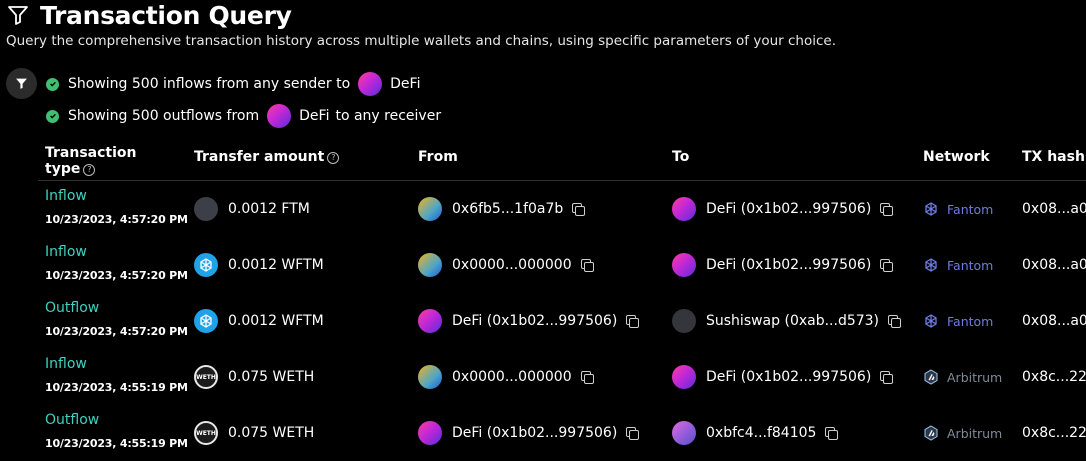  I want to click on page-title: Transaction Query, so click(166, 15).